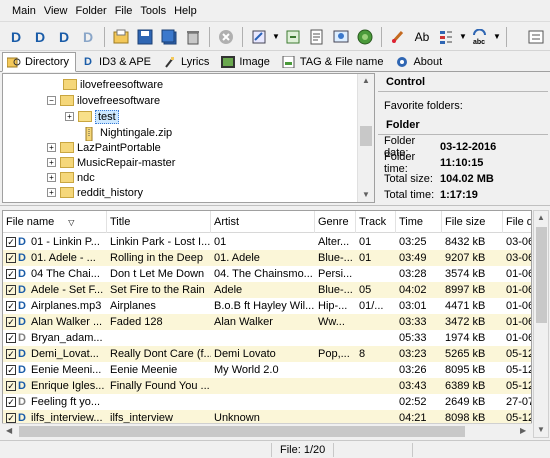  Describe the element at coordinates (267, 402) in the screenshot. I see `table-row: ✓D Feeling ft yo... 02:52 2649 kB 27-07-` at that location.